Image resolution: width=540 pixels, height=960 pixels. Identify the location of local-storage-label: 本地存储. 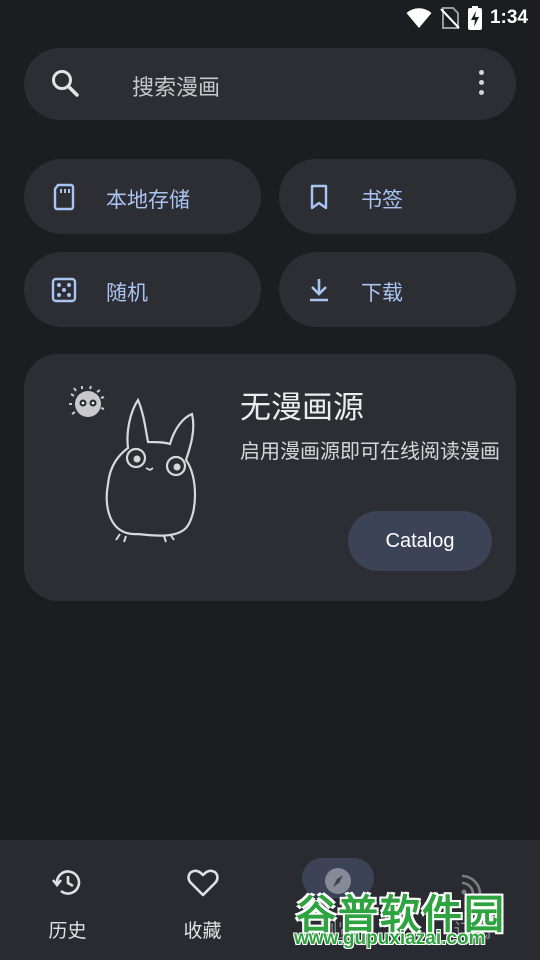
(148, 200).